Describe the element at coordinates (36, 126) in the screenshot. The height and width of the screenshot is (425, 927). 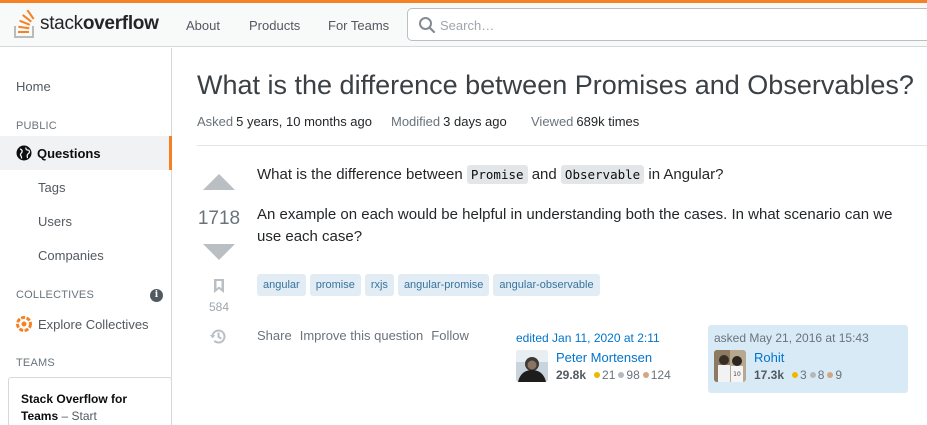
I see `sidebar-heading-public: PUBLIC` at that location.